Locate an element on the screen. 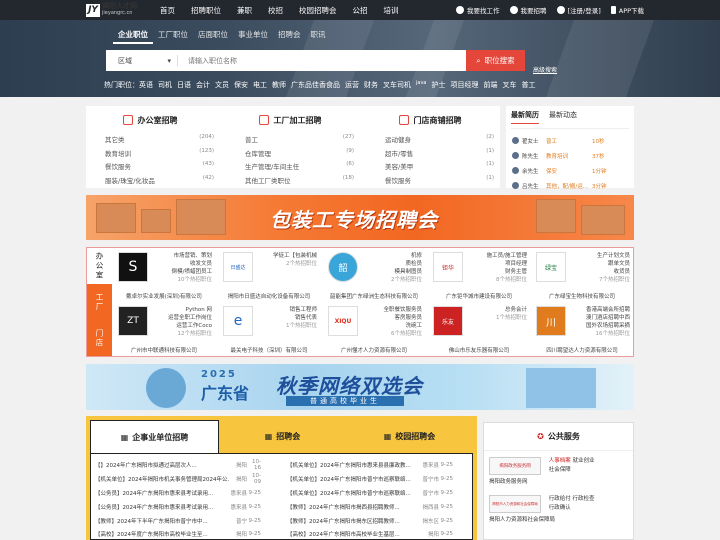  category-item: 超市/零售 (1) is located at coordinates (430, 155).